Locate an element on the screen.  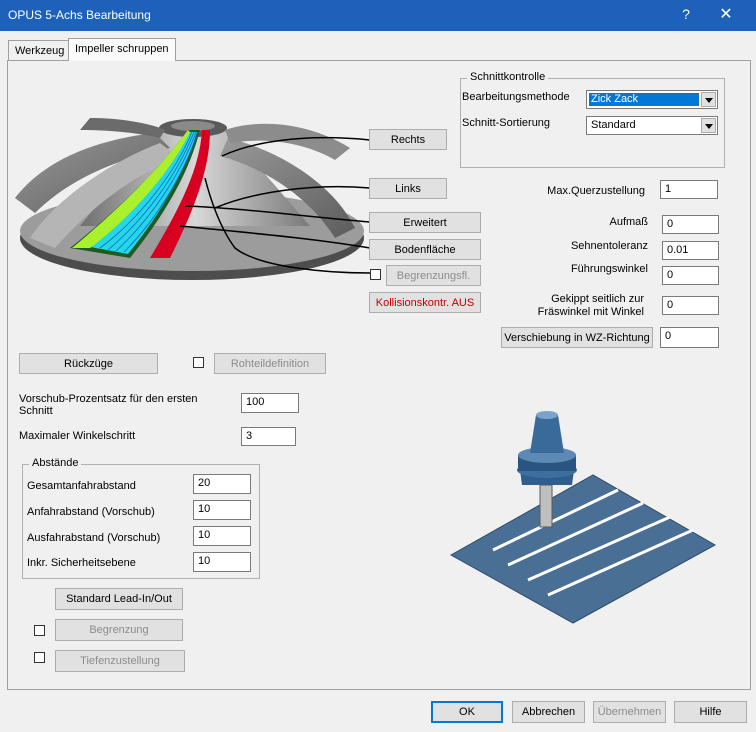
rohteil-checkbox is located at coordinates (198, 362).